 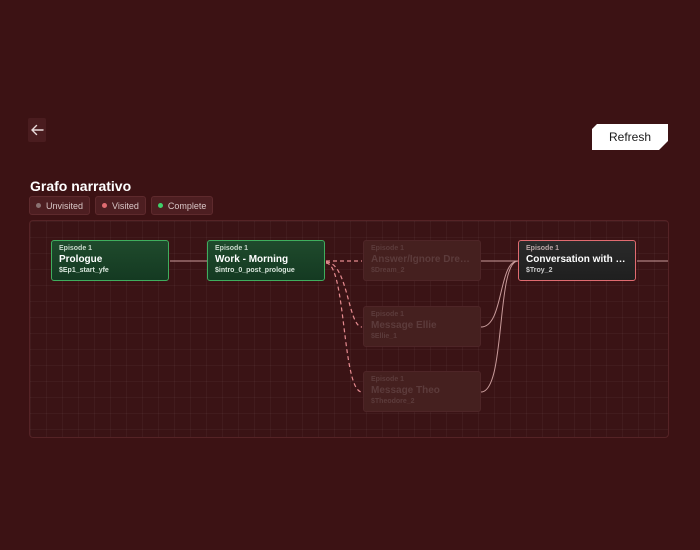 I want to click on edge-theo-troy, so click(x=499, y=326).